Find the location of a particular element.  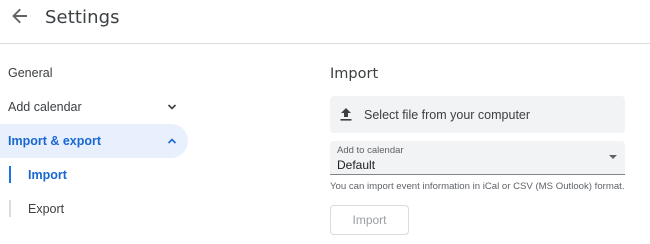

sidebar-item-label: Add calendar is located at coordinates (45, 107).